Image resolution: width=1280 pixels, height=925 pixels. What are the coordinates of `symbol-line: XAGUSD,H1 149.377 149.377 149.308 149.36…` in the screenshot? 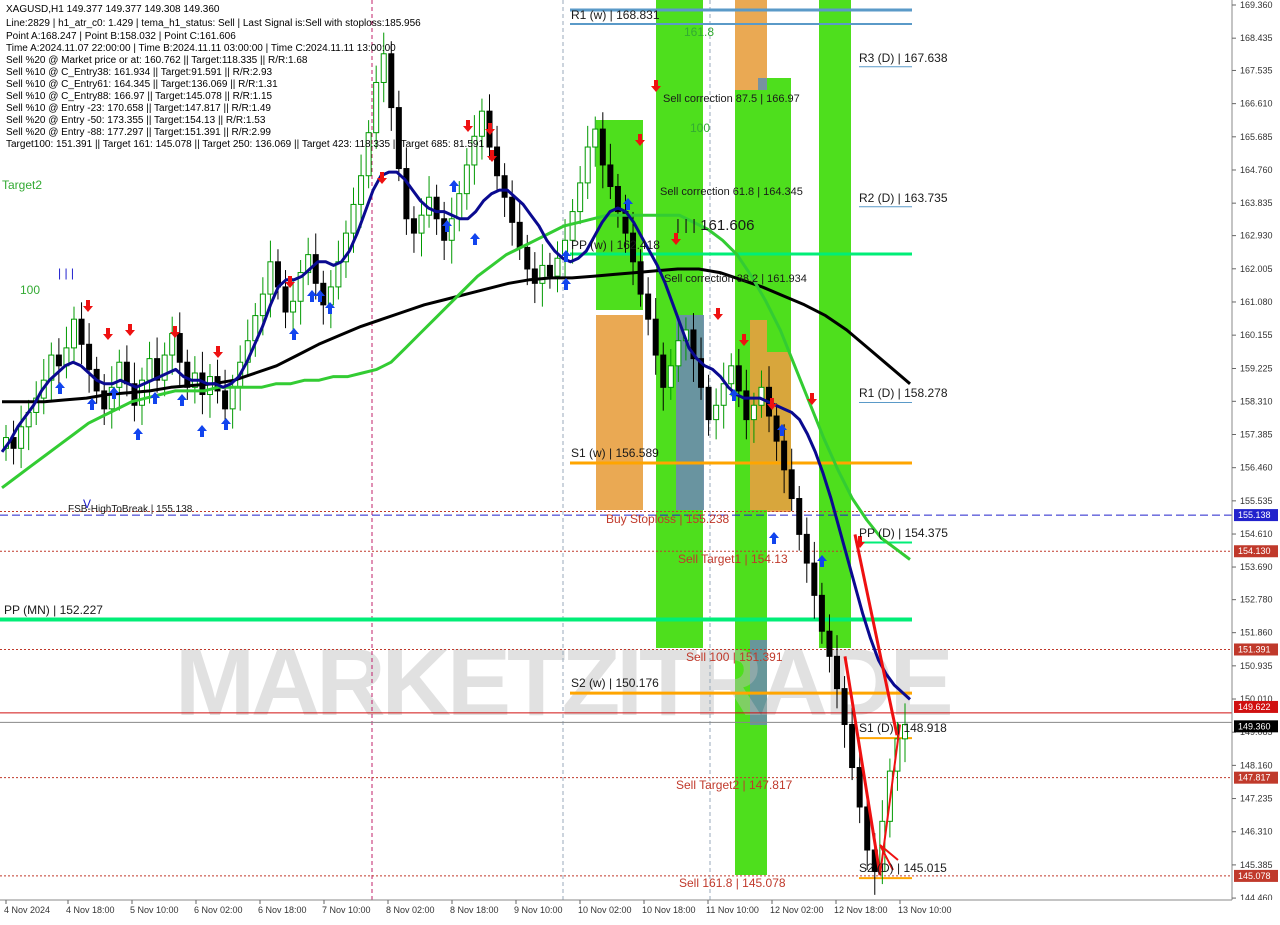 It's located at (113, 9).